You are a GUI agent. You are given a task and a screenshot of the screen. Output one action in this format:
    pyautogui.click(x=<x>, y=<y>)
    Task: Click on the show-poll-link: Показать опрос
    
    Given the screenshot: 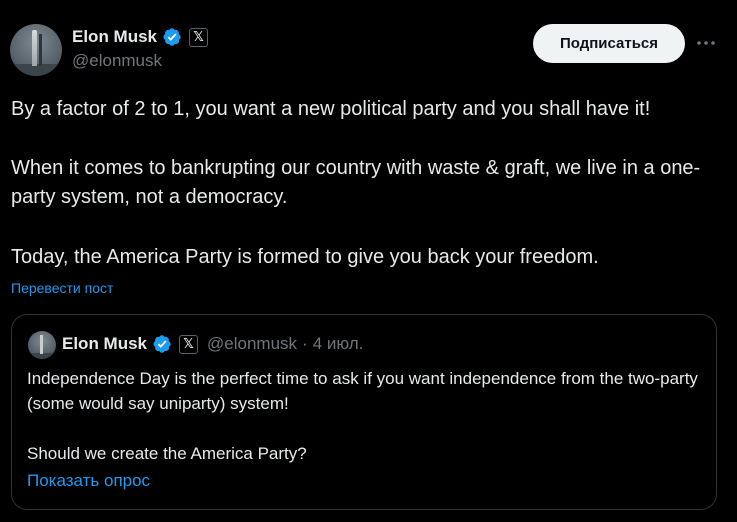 What is the action you would take?
    pyautogui.click(x=88, y=481)
    